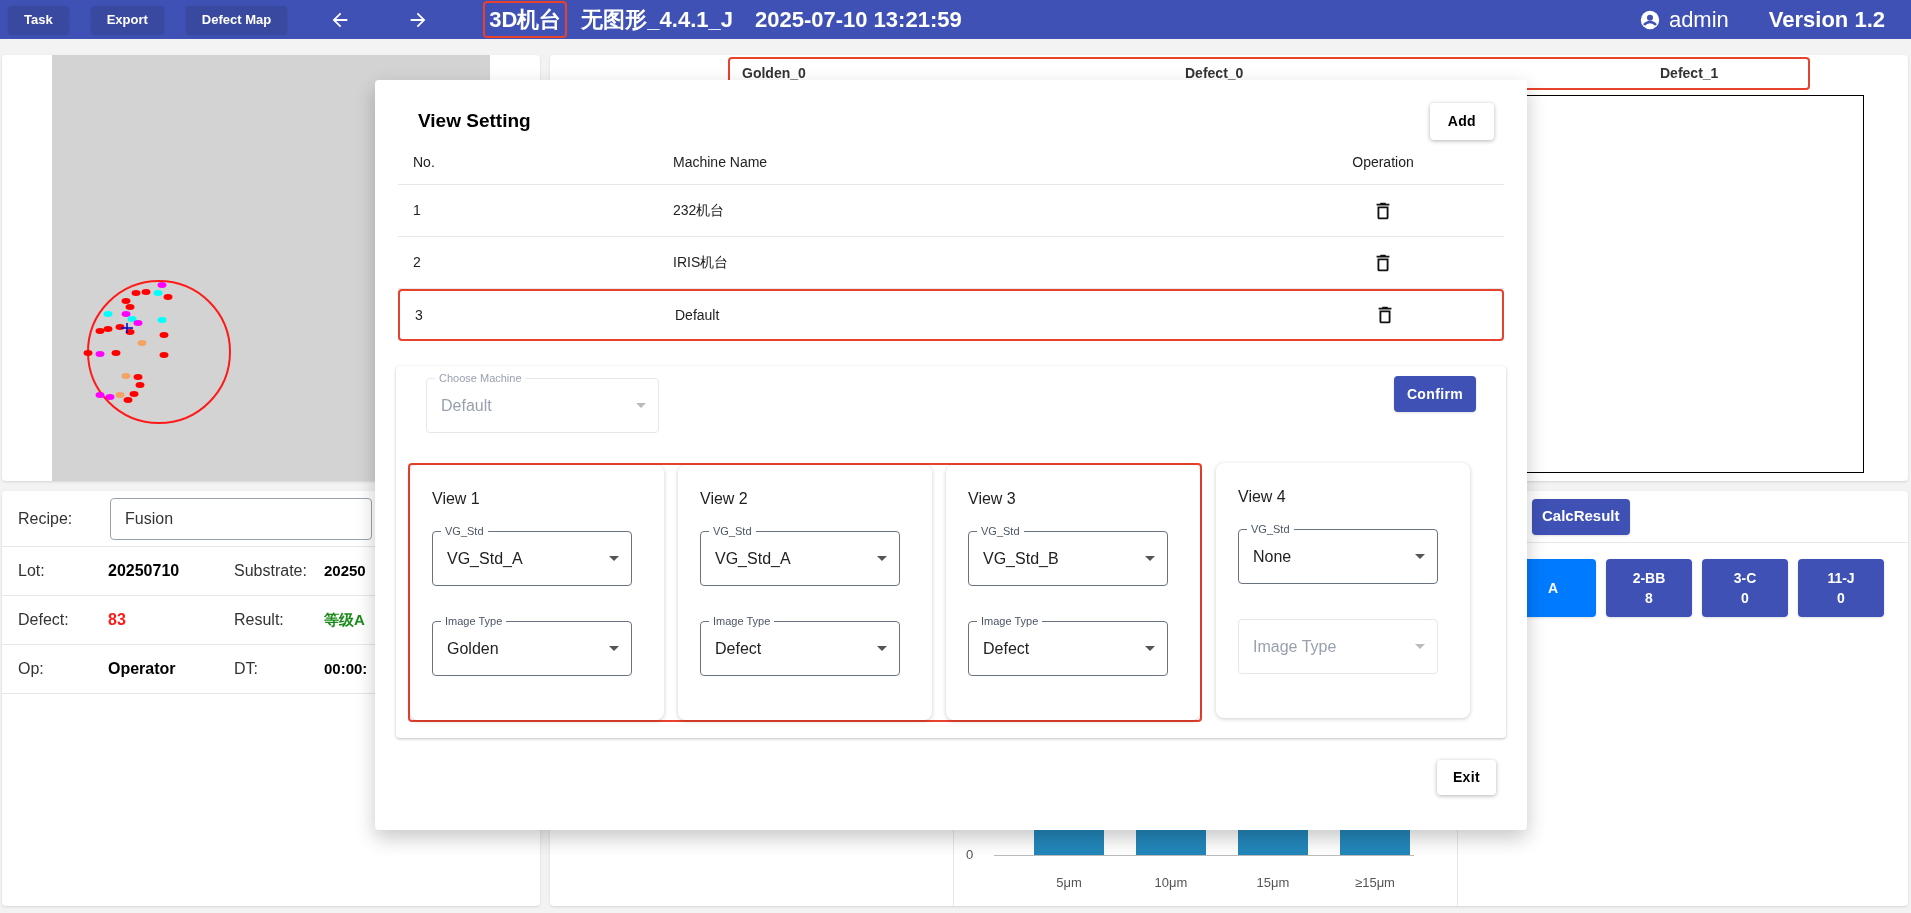 This screenshot has width=1911, height=913. What do you see at coordinates (1273, 883) in the screenshot?
I see `axis-label: 15μm` at bounding box center [1273, 883].